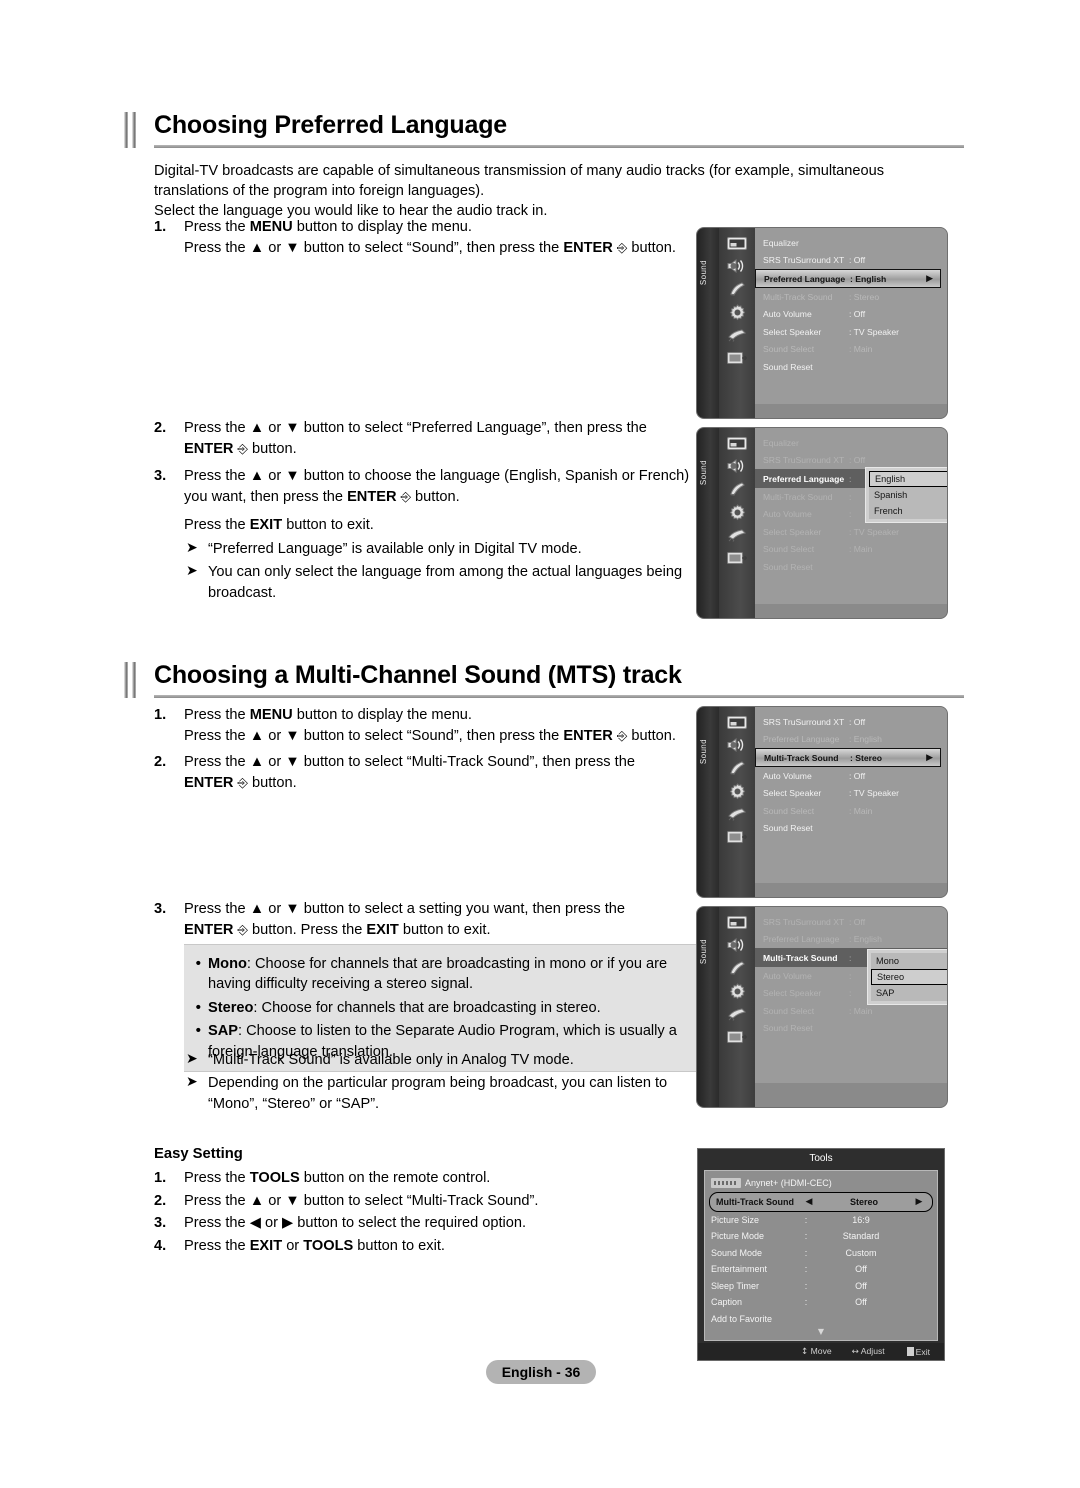  What do you see at coordinates (851, 297) in the screenshot?
I see `osd-row-multi-track-sound: Multi-Track Sound: Stereo` at bounding box center [851, 297].